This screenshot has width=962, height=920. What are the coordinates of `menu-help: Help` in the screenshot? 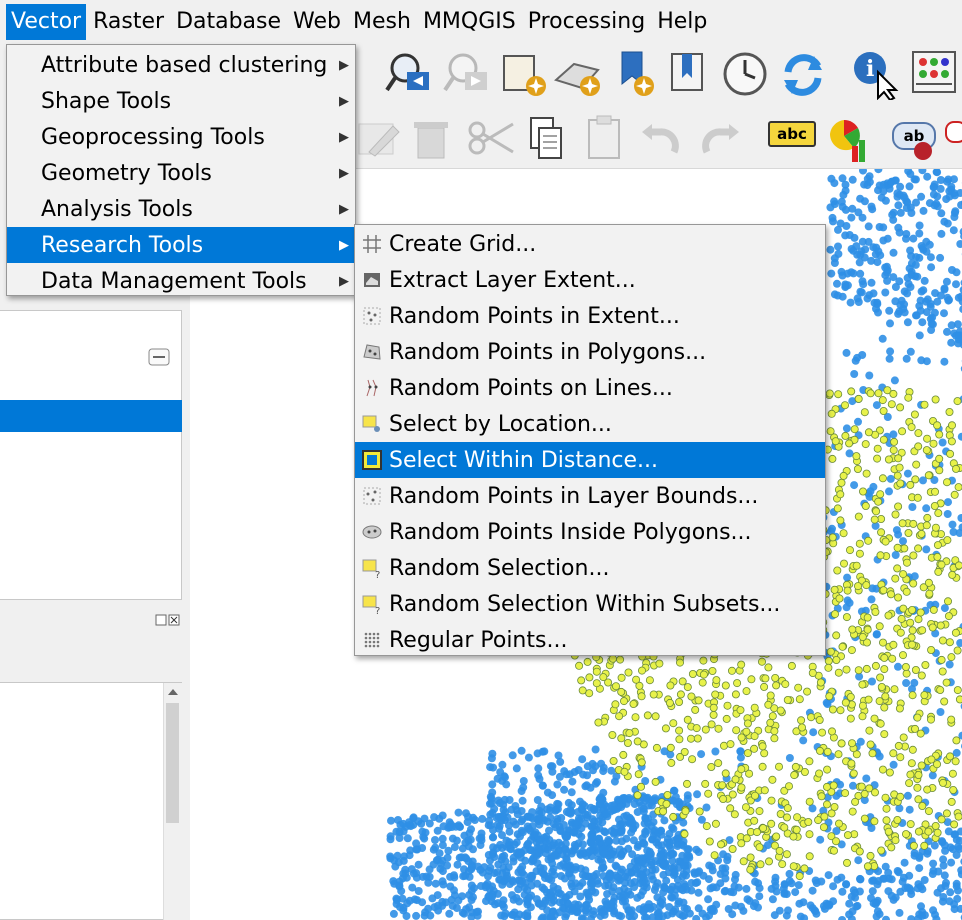 It's located at (682, 22).